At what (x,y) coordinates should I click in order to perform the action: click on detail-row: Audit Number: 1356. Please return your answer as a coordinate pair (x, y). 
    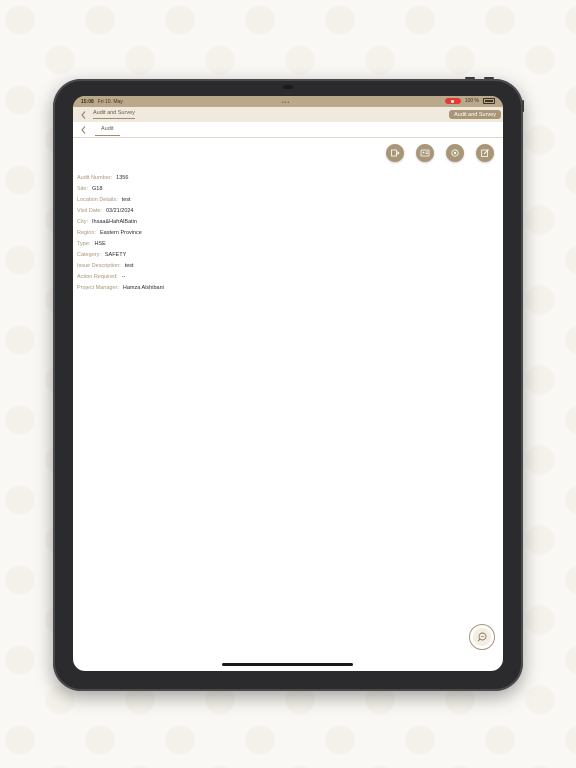
    Looking at the image, I should click on (120, 177).